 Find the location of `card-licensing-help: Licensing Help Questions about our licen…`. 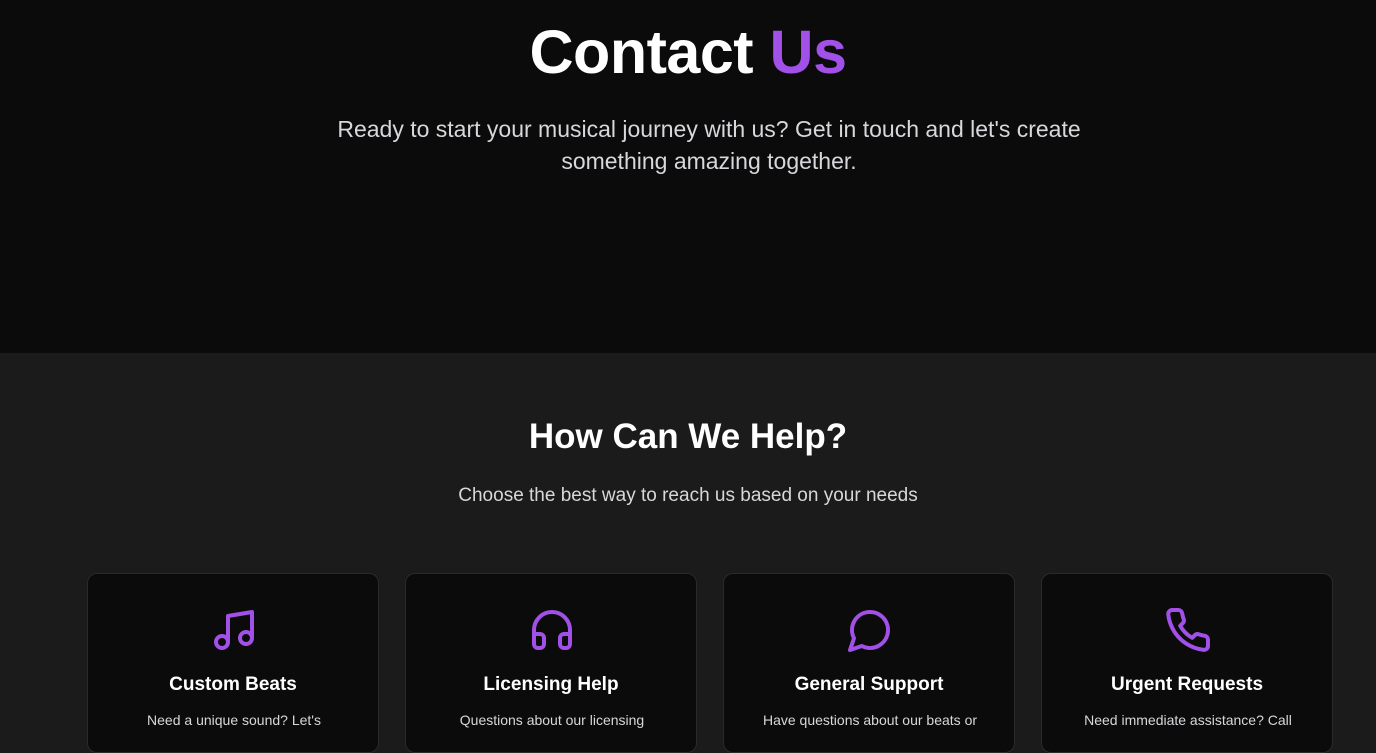

card-licensing-help: Licensing Help Questions about our licen… is located at coordinates (551, 663).